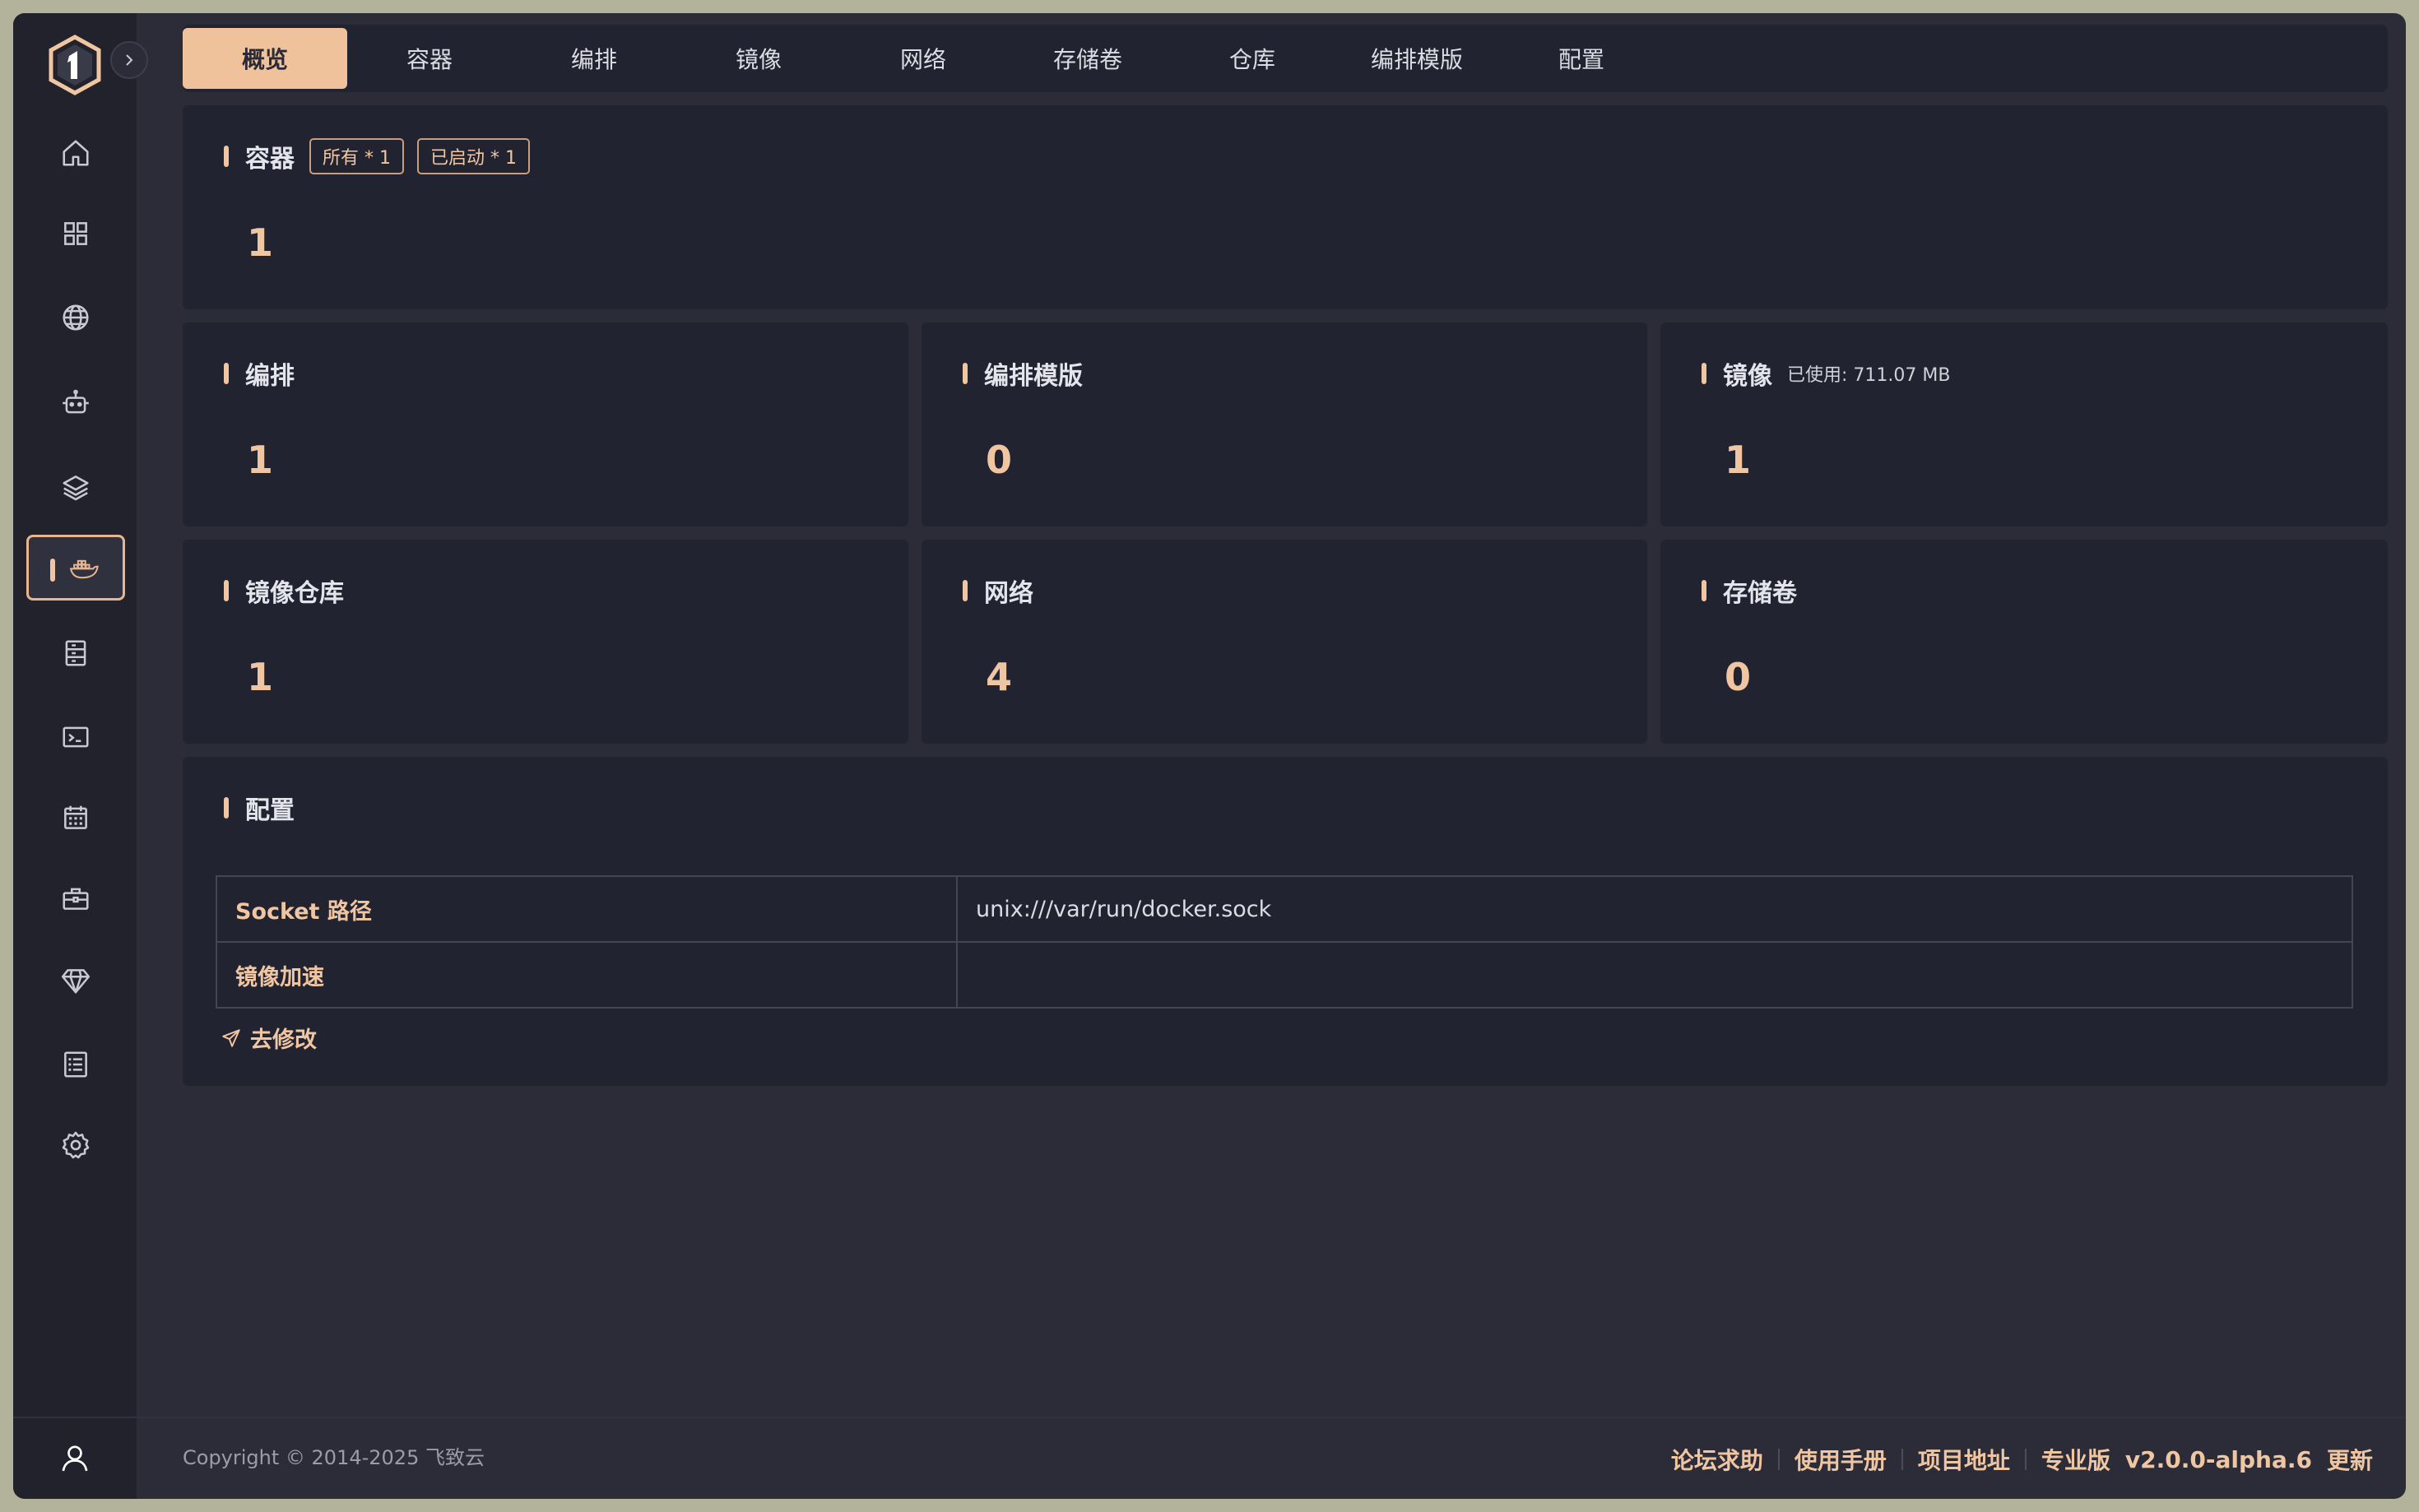 Image resolution: width=2419 pixels, height=1512 pixels. Describe the element at coordinates (545, 424) in the screenshot. I see `compose-card: 编排 1` at that location.